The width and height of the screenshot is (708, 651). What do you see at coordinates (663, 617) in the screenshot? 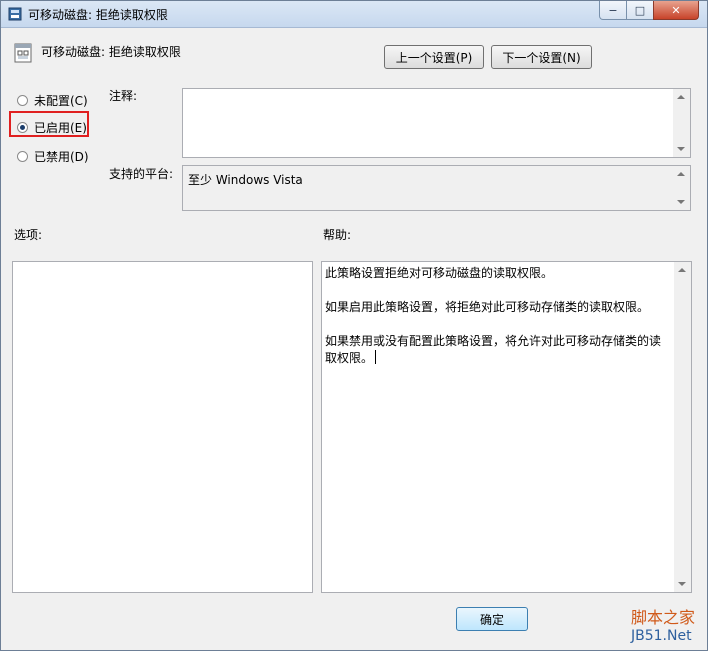
I see `watermark-line1: 脚本之家` at bounding box center [663, 617].